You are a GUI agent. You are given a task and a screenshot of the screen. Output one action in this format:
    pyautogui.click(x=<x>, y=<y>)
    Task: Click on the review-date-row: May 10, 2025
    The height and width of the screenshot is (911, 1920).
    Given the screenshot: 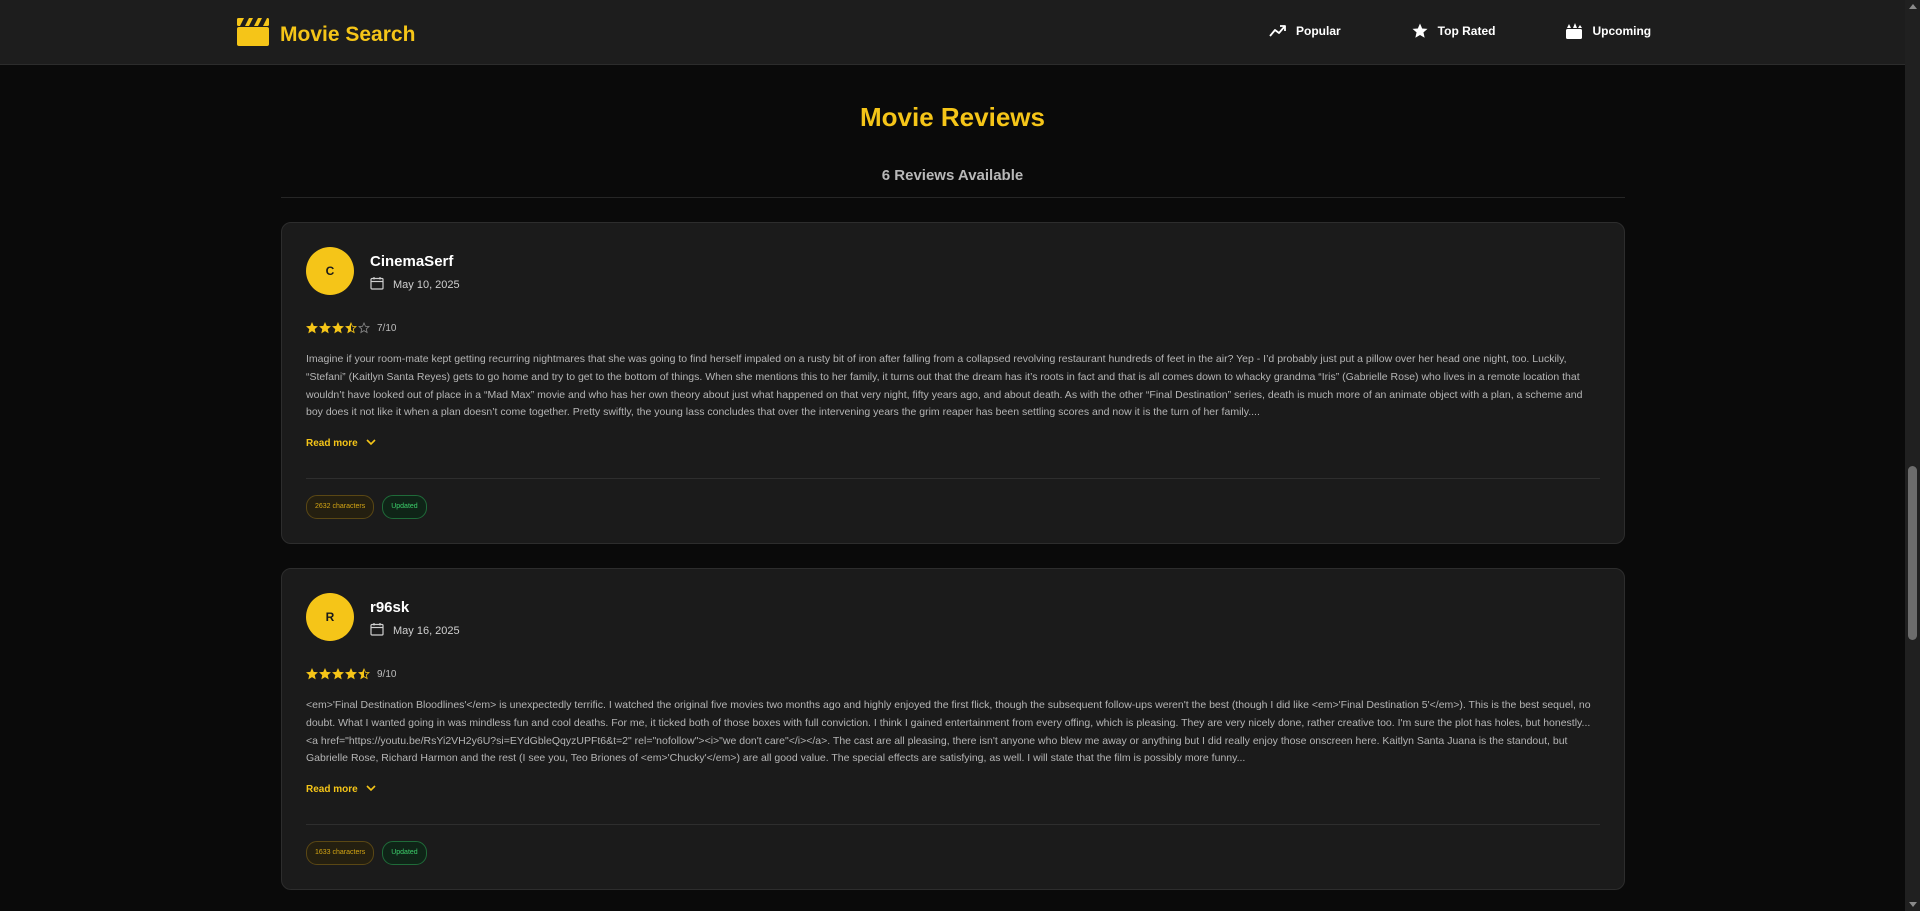 What is the action you would take?
    pyautogui.click(x=415, y=284)
    